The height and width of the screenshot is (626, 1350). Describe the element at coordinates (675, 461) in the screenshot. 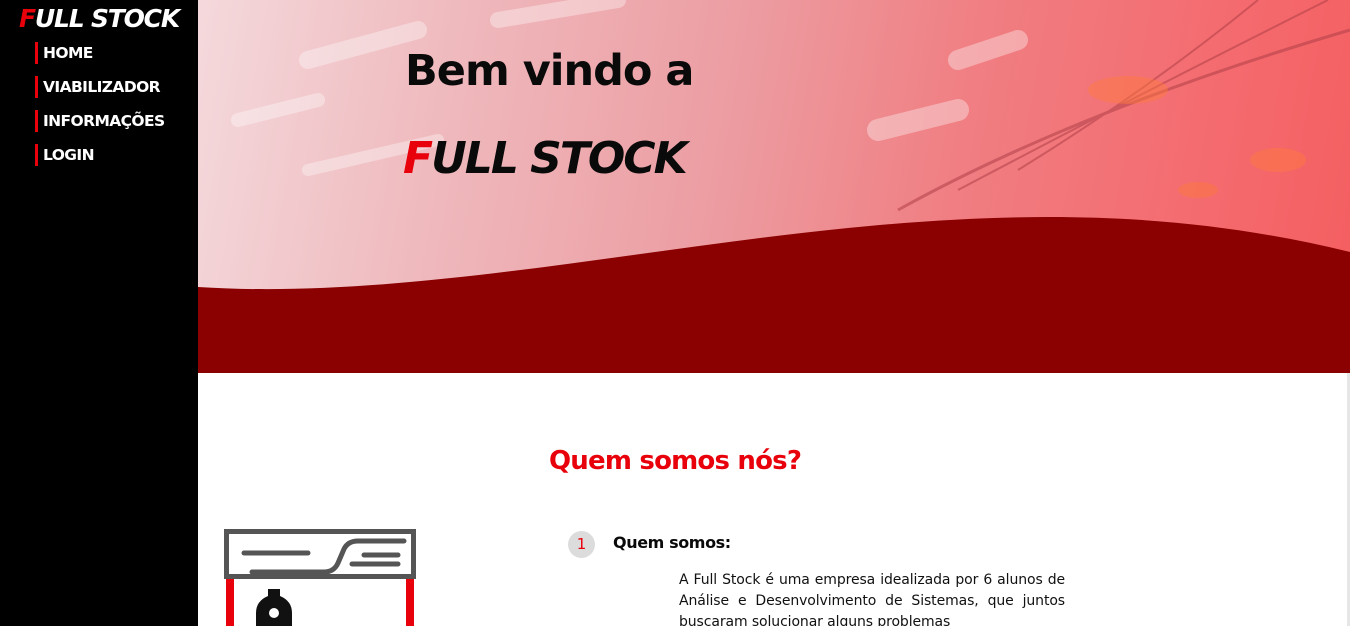

I see `section-title-about: Quem somos nós?` at that location.